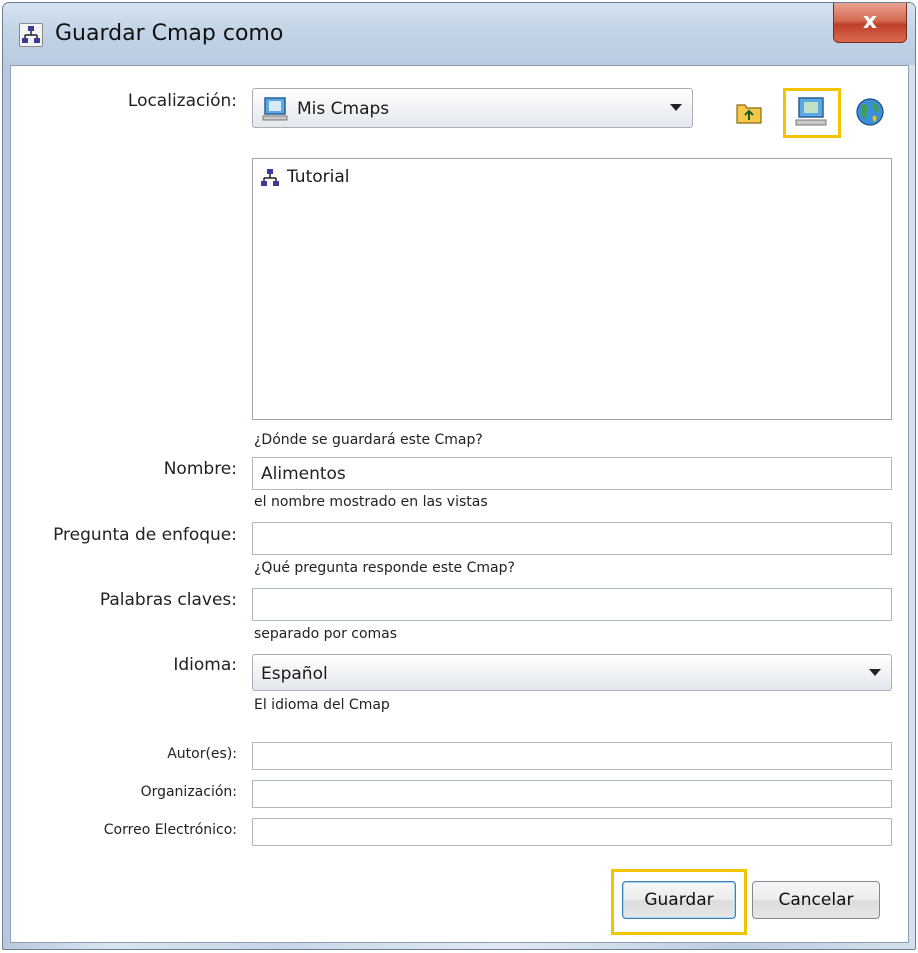 The image size is (918, 953). Describe the element at coordinates (322, 705) in the screenshot. I see `language-hint: El idioma del Cmap` at that location.